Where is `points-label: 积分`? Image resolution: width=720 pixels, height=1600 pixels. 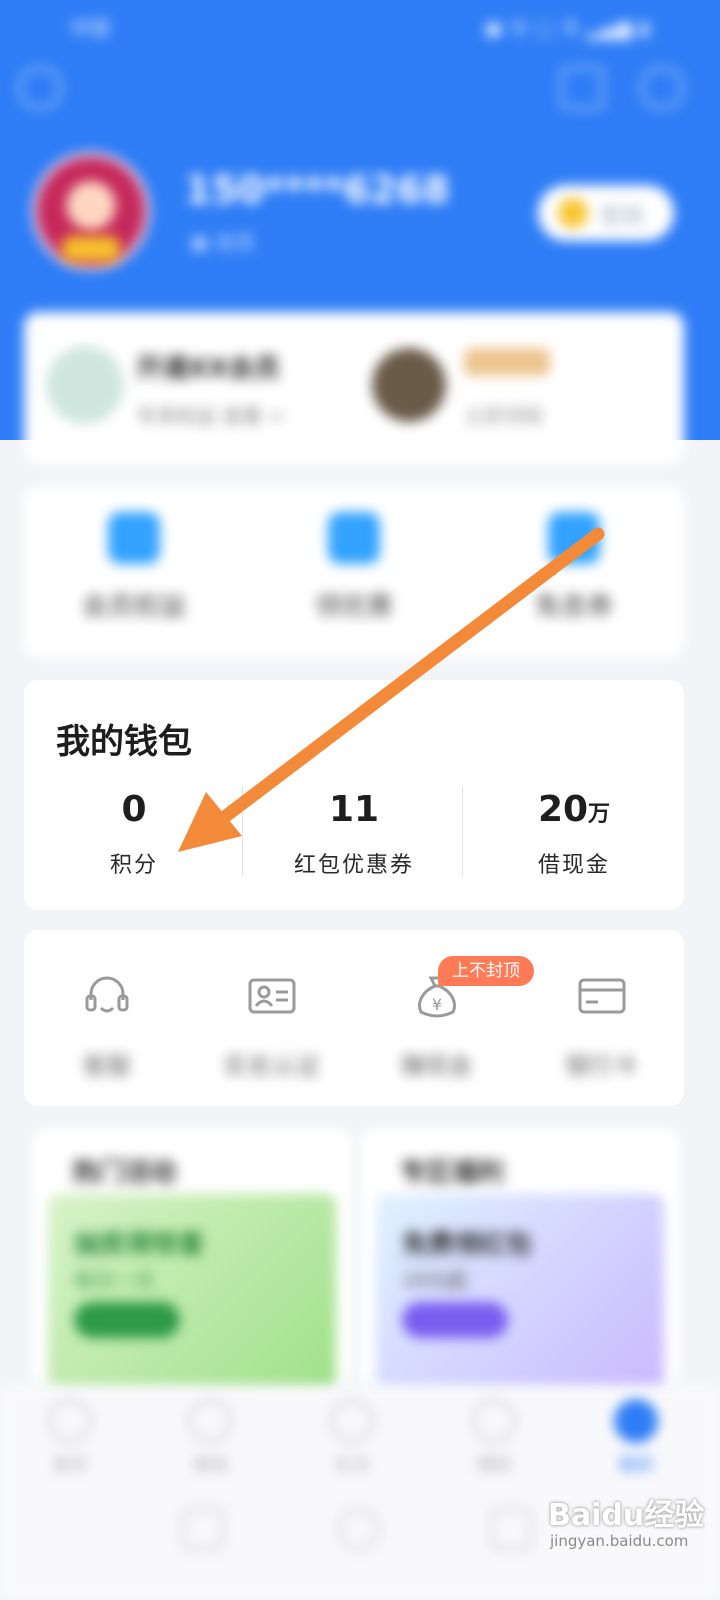
points-label: 积分 is located at coordinates (133, 865).